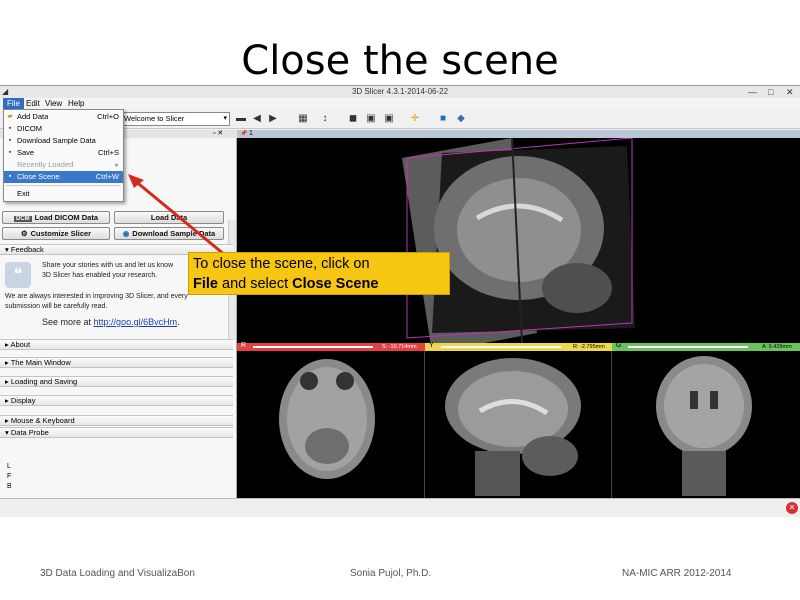 This screenshot has width=800, height=600. I want to click on minimize-button: —, so click(752, 92).